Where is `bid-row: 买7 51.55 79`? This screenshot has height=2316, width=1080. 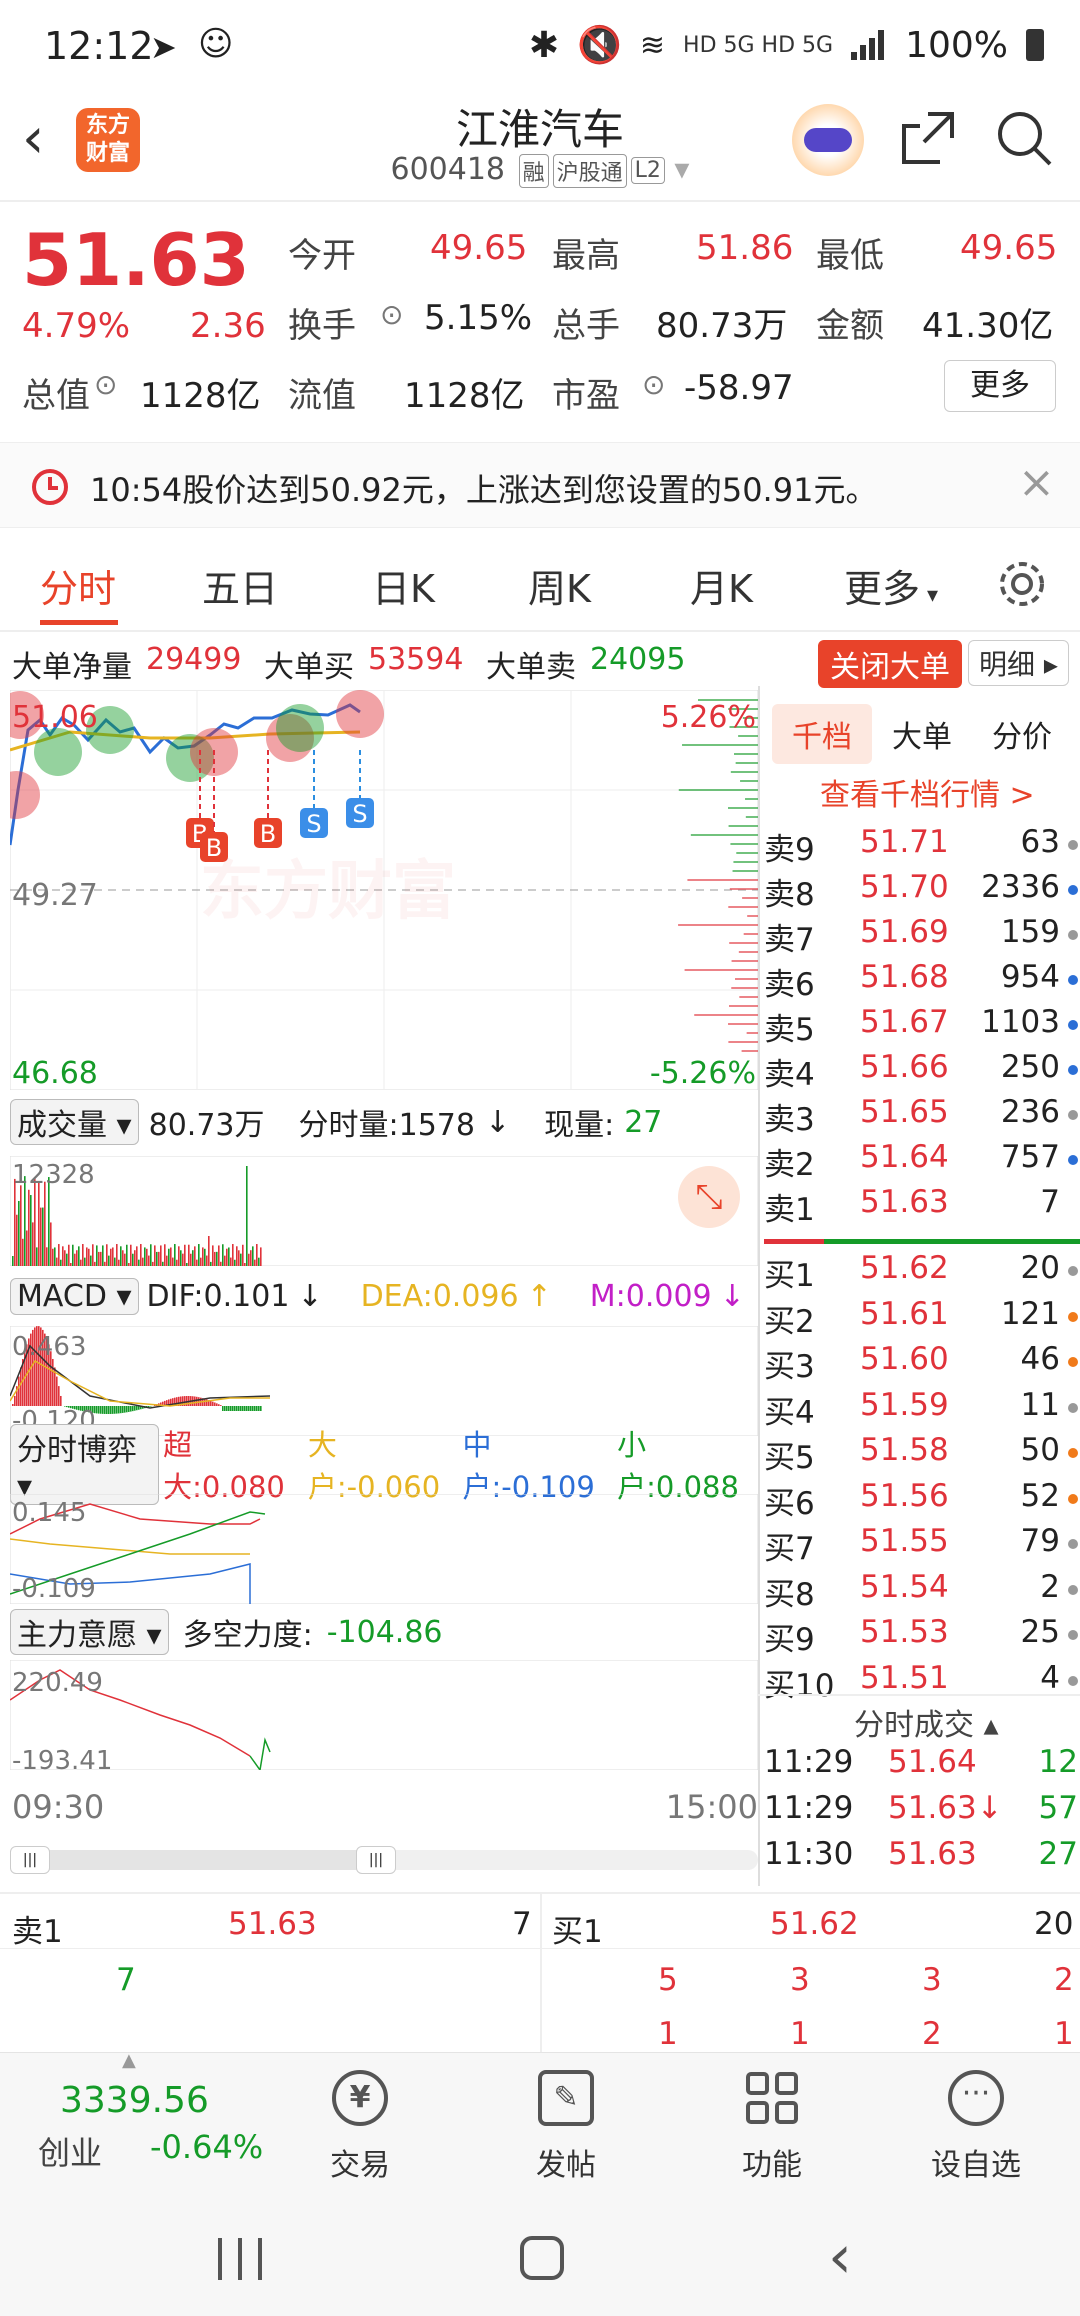 bid-row: 买7 51.55 79 is located at coordinates (922, 1545).